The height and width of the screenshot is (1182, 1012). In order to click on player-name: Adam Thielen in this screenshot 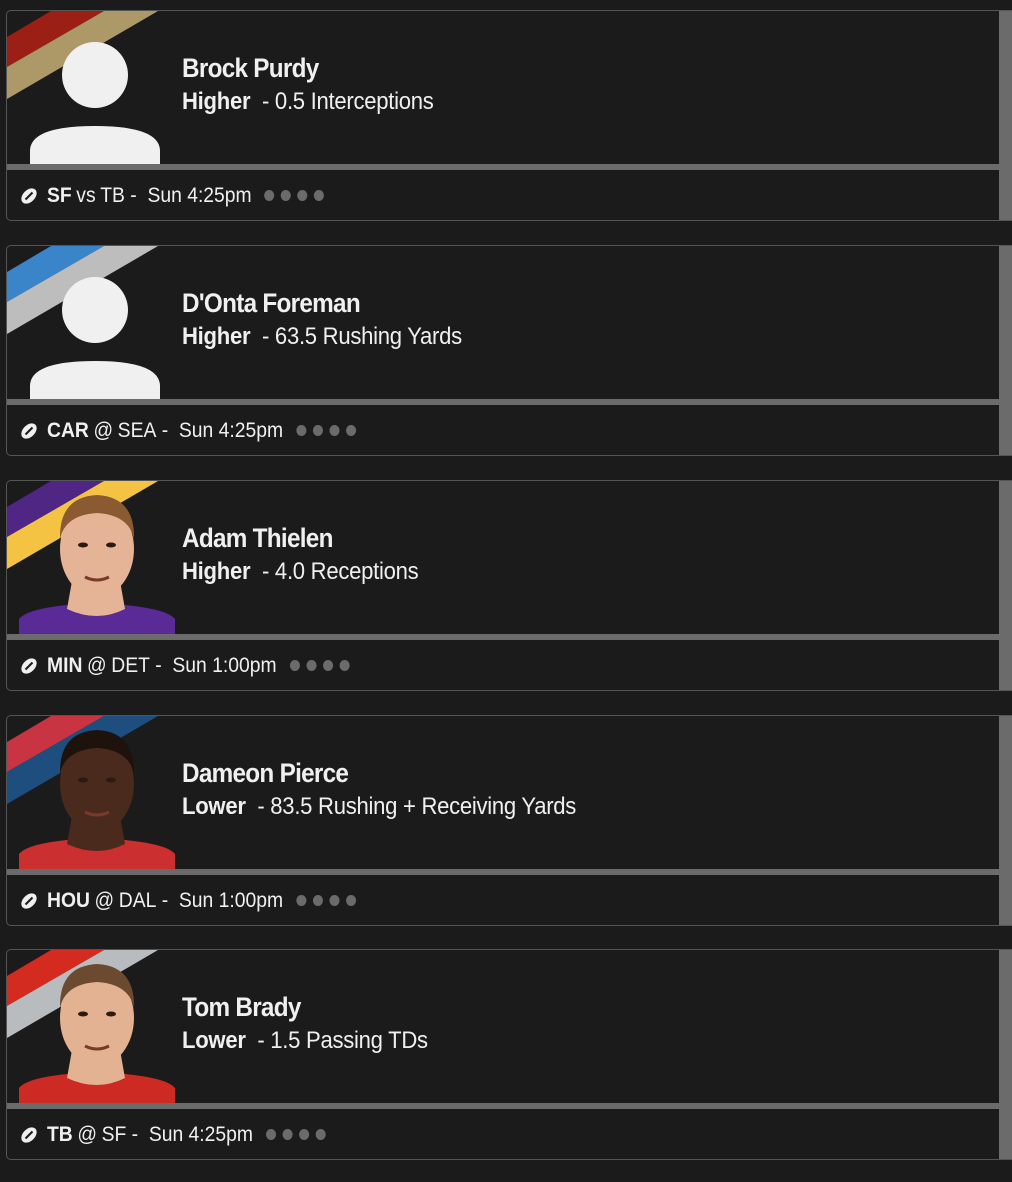, I will do `click(257, 538)`.